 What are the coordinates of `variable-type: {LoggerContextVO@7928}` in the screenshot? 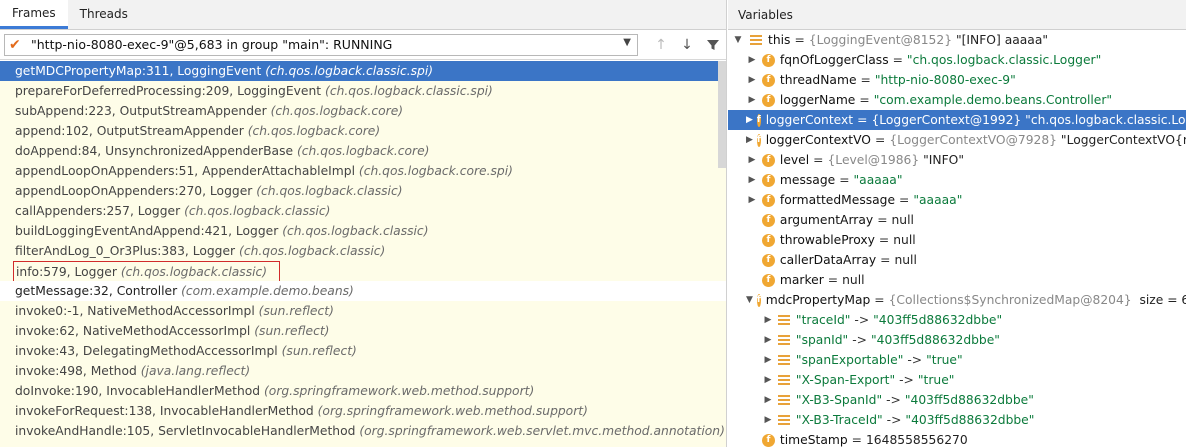 It's located at (973, 140).